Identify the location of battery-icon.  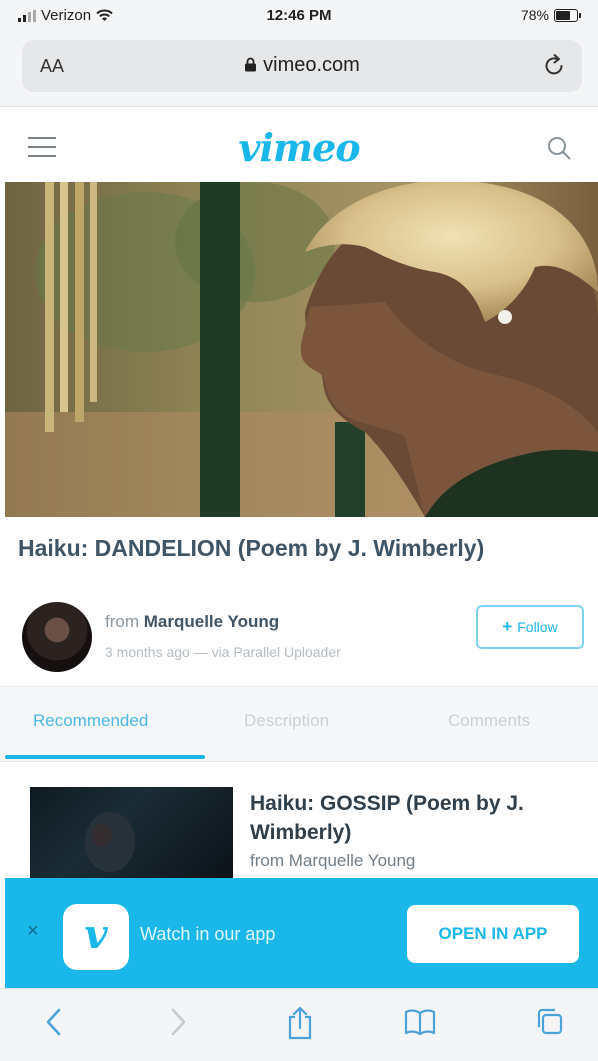
(567, 15).